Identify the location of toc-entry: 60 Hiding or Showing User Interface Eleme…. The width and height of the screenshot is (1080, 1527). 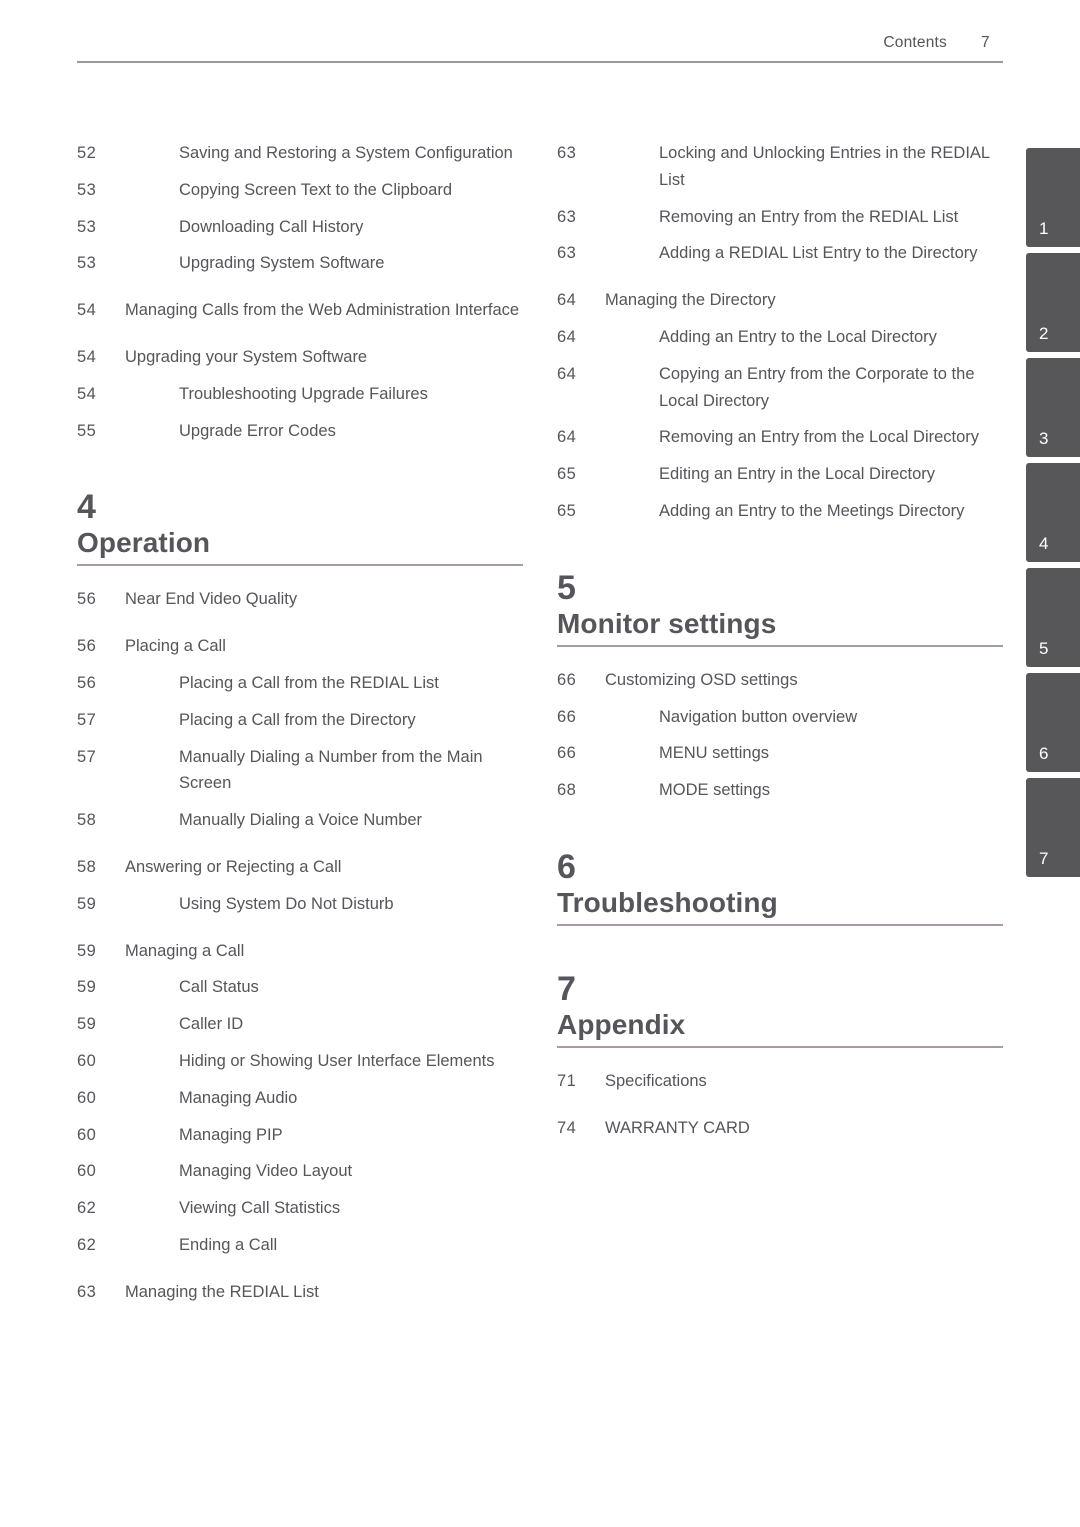
(302, 1061).